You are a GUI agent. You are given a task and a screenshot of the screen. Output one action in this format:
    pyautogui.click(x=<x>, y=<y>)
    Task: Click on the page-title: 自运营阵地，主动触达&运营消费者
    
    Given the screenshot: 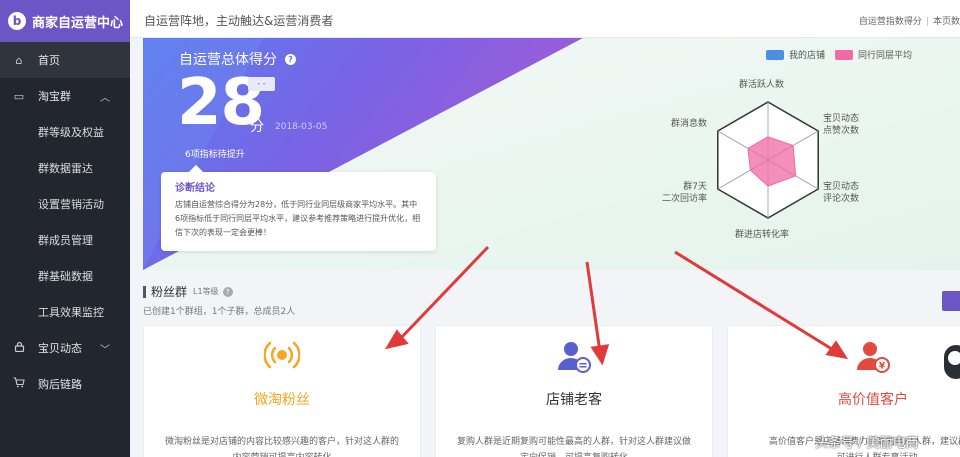 What is the action you would take?
    pyautogui.click(x=239, y=21)
    